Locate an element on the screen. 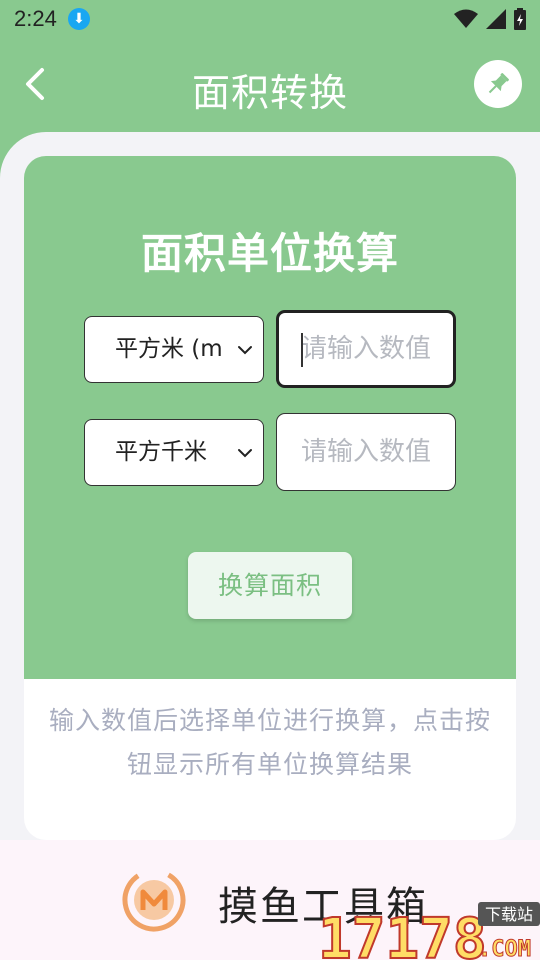  download-icon: ⬇ is located at coordinates (79, 19).